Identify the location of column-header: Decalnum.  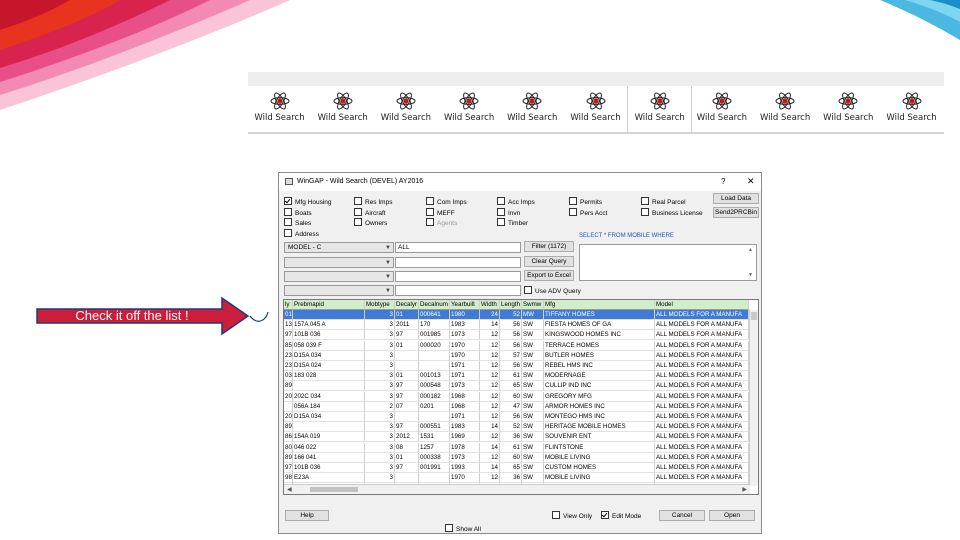
(434, 305).